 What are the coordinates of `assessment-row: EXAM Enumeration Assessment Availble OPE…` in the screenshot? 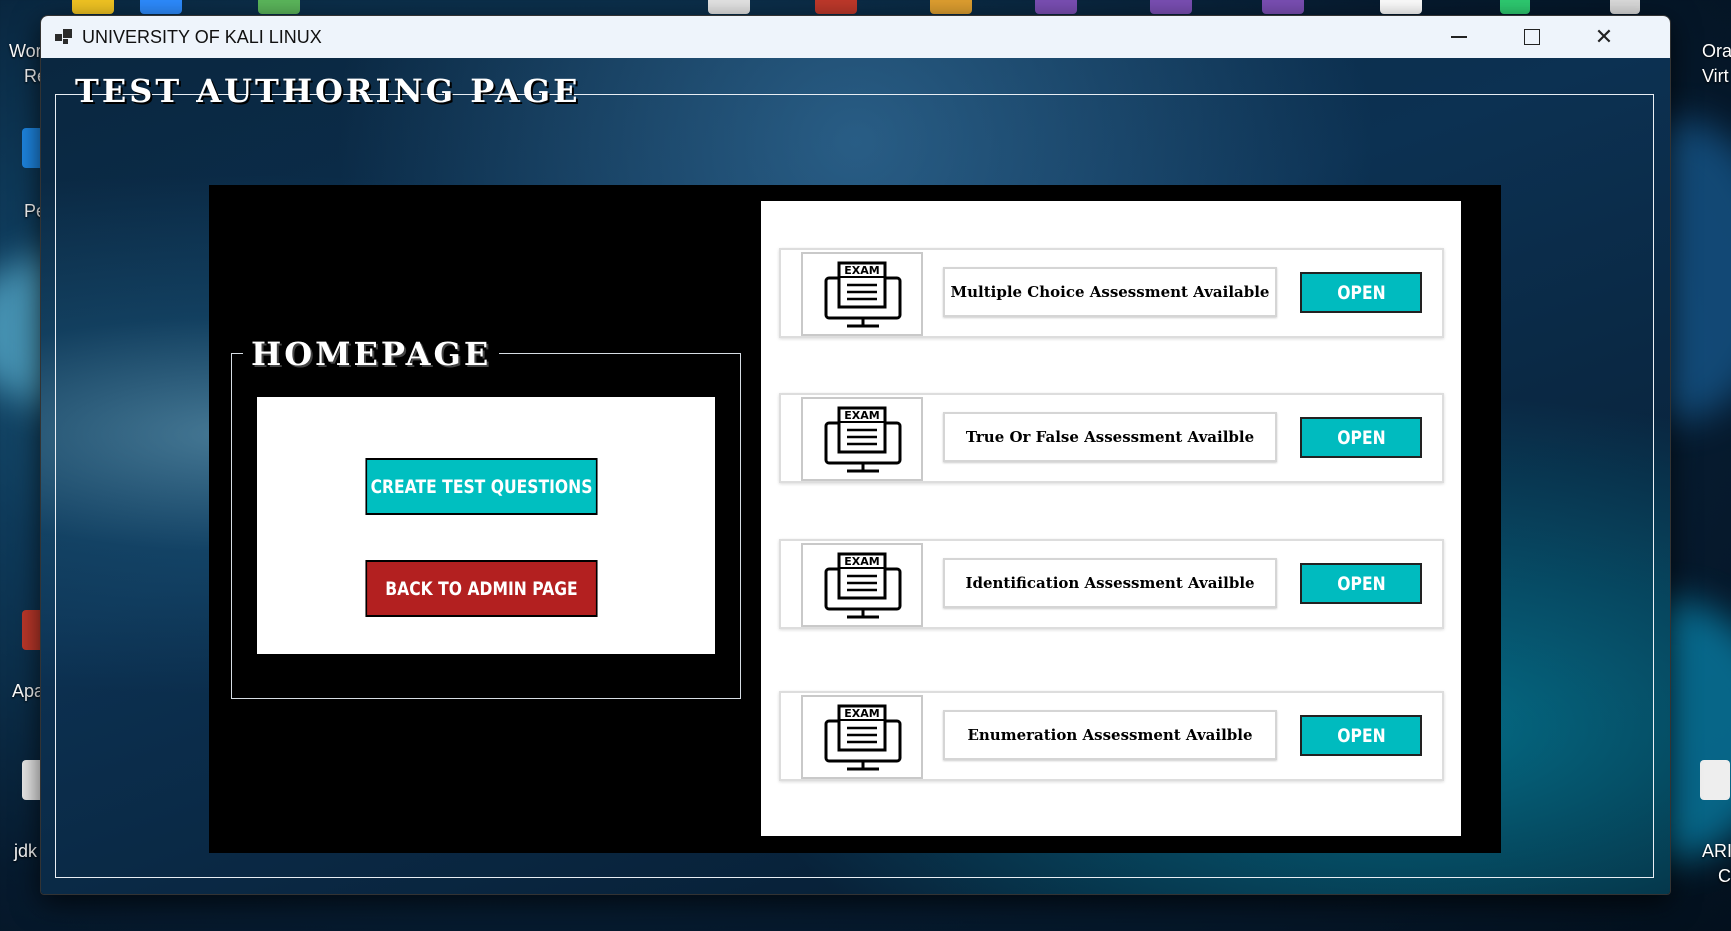 It's located at (1111, 736).